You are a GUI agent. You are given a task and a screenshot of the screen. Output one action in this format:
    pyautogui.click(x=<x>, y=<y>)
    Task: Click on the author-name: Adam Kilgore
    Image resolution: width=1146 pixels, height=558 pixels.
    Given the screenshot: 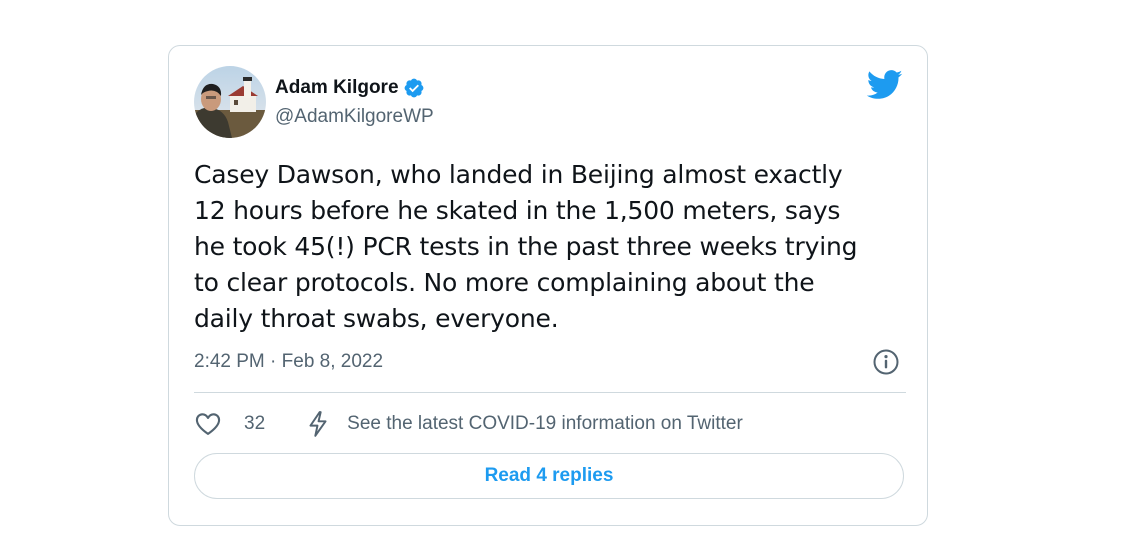 What is the action you would take?
    pyautogui.click(x=337, y=88)
    